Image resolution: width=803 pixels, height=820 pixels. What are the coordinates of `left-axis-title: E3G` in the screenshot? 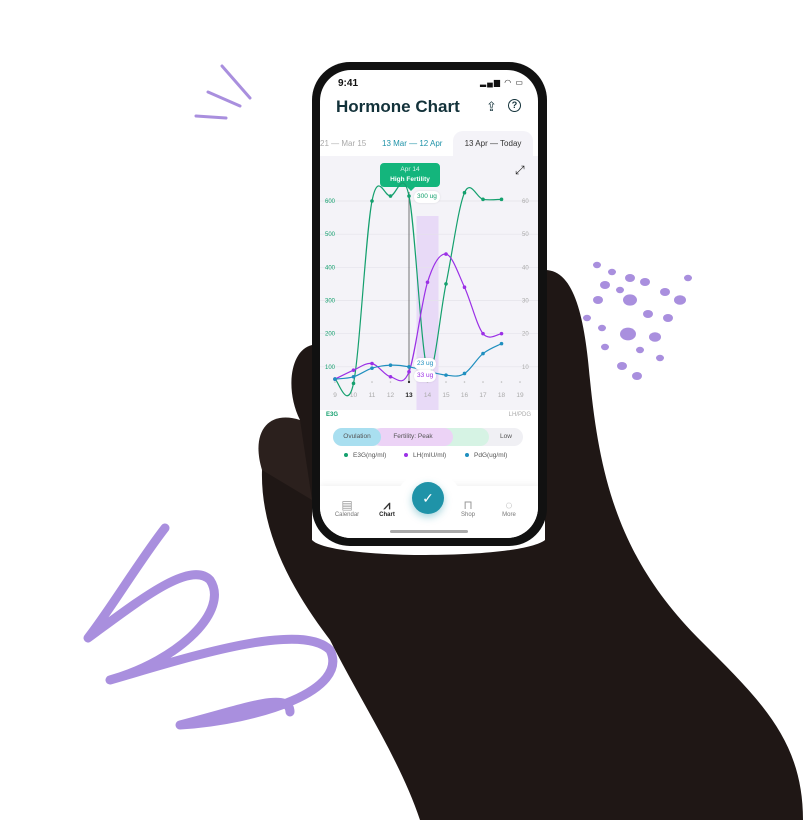 It's located at (332, 415).